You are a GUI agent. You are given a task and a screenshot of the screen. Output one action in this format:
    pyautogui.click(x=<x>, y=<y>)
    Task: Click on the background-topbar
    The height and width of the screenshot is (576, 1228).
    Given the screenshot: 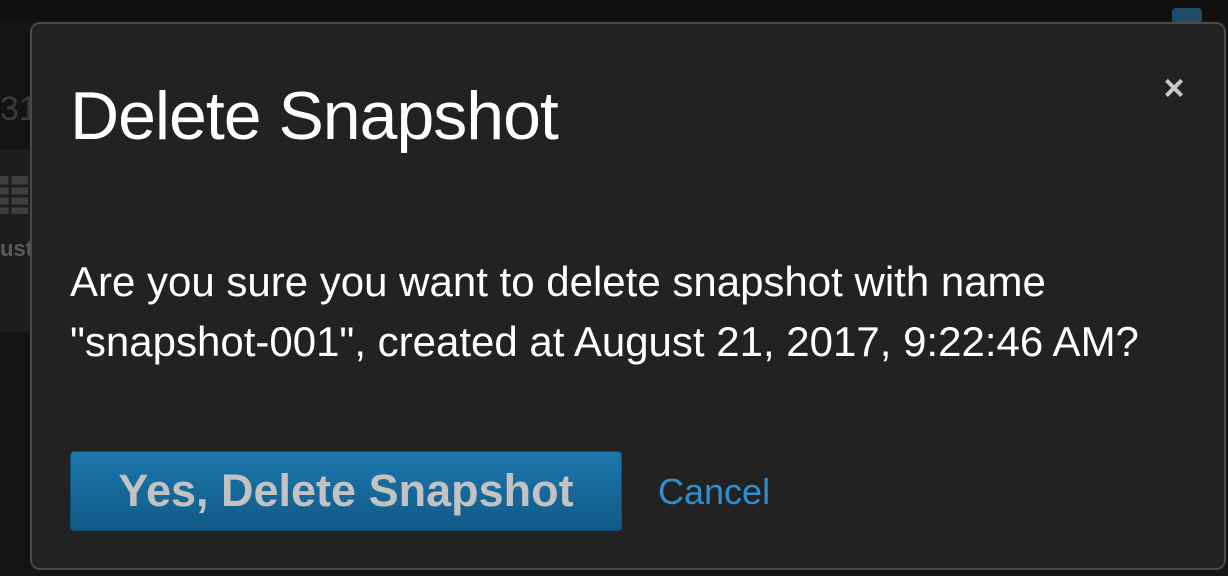 What is the action you would take?
    pyautogui.click(x=614, y=10)
    